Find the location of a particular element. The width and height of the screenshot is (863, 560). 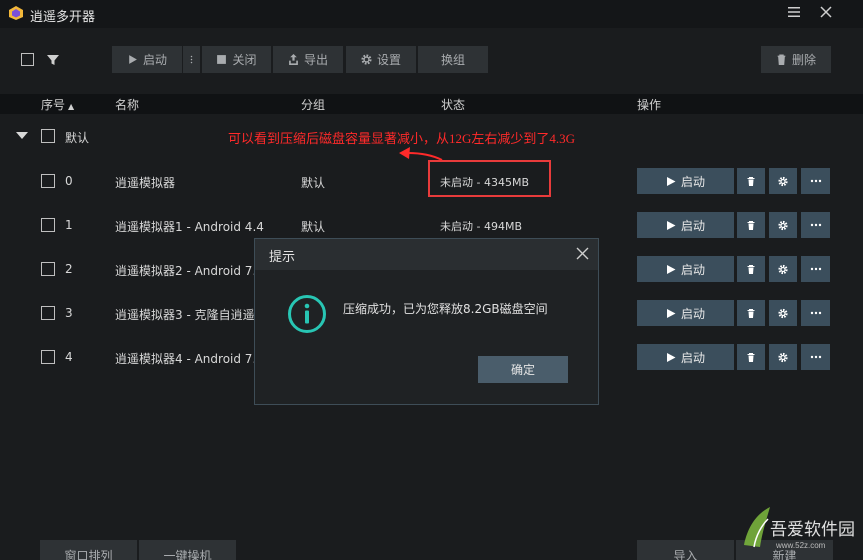

app-title: 逍遥多开器 is located at coordinates (63, 17).